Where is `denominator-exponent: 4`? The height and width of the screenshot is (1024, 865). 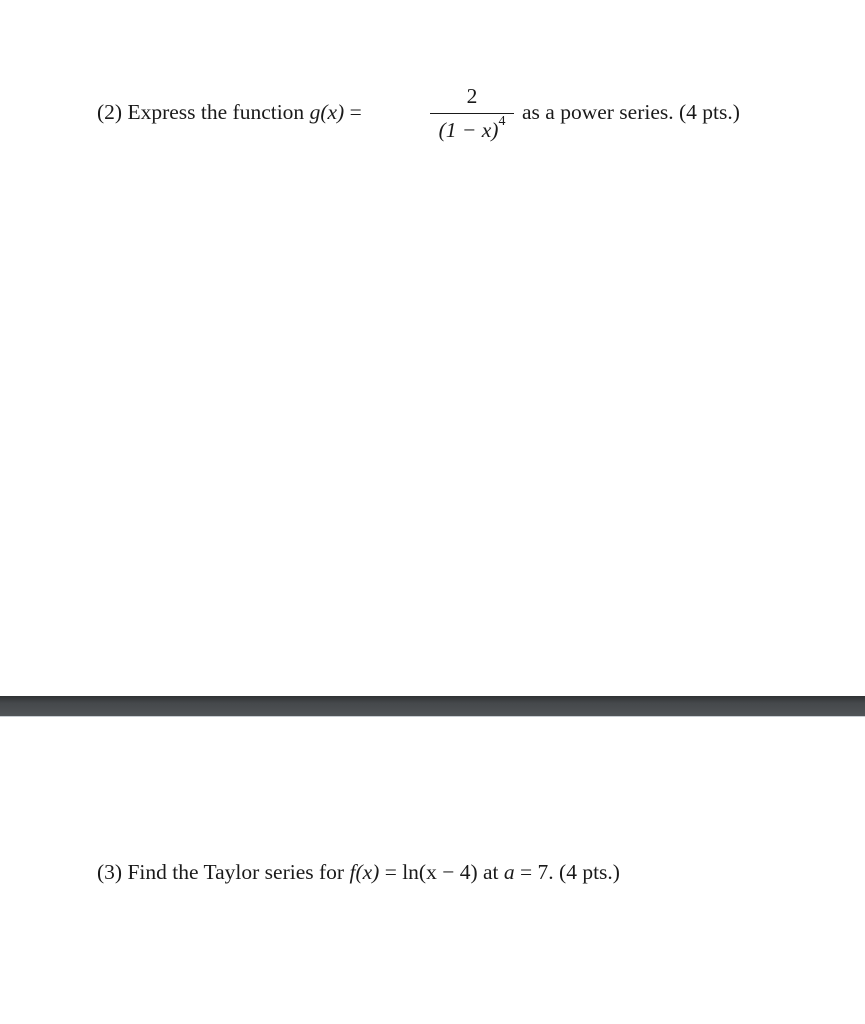 denominator-exponent: 4 is located at coordinates (502, 121).